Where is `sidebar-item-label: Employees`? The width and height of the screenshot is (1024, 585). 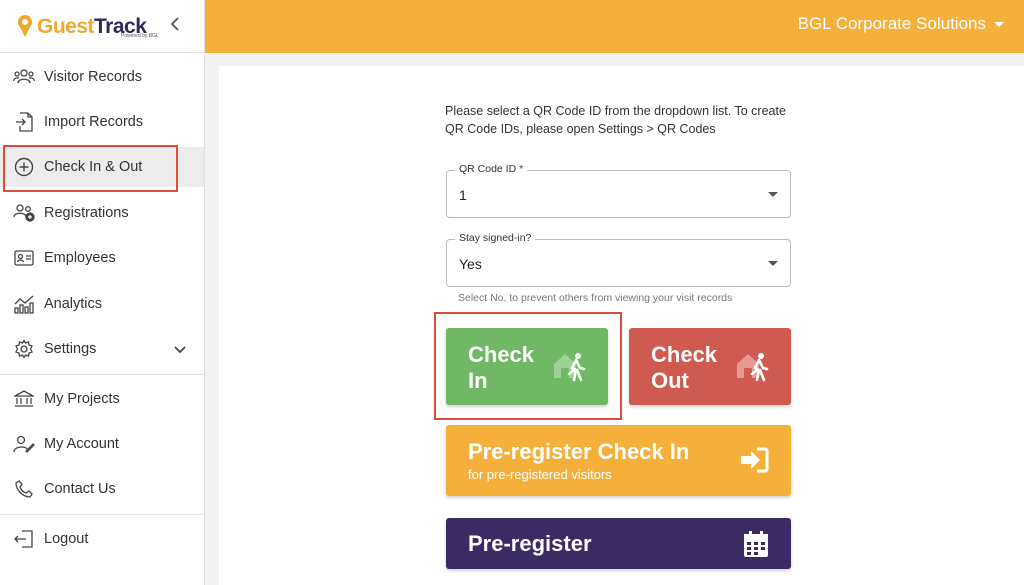
sidebar-item-label: Employees is located at coordinates (80, 258).